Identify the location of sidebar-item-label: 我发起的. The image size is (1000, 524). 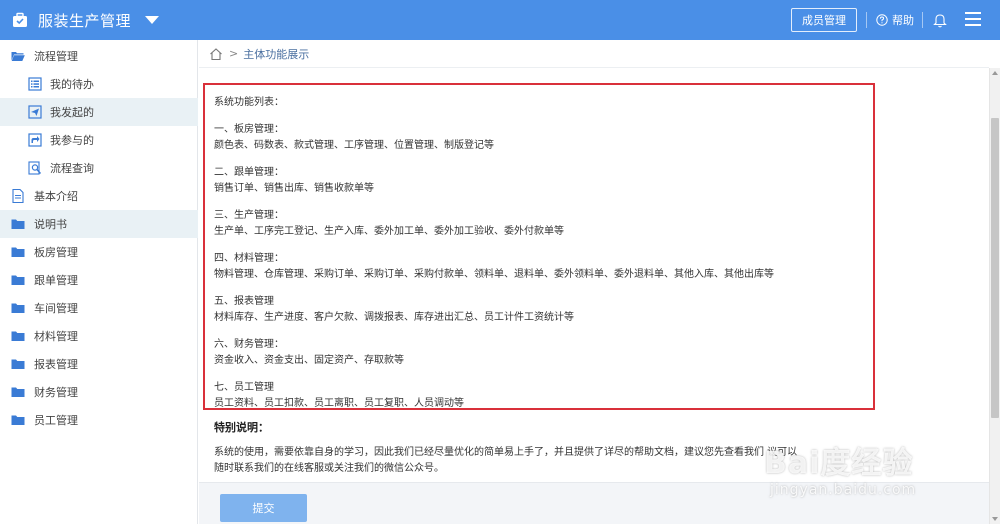
(72, 112).